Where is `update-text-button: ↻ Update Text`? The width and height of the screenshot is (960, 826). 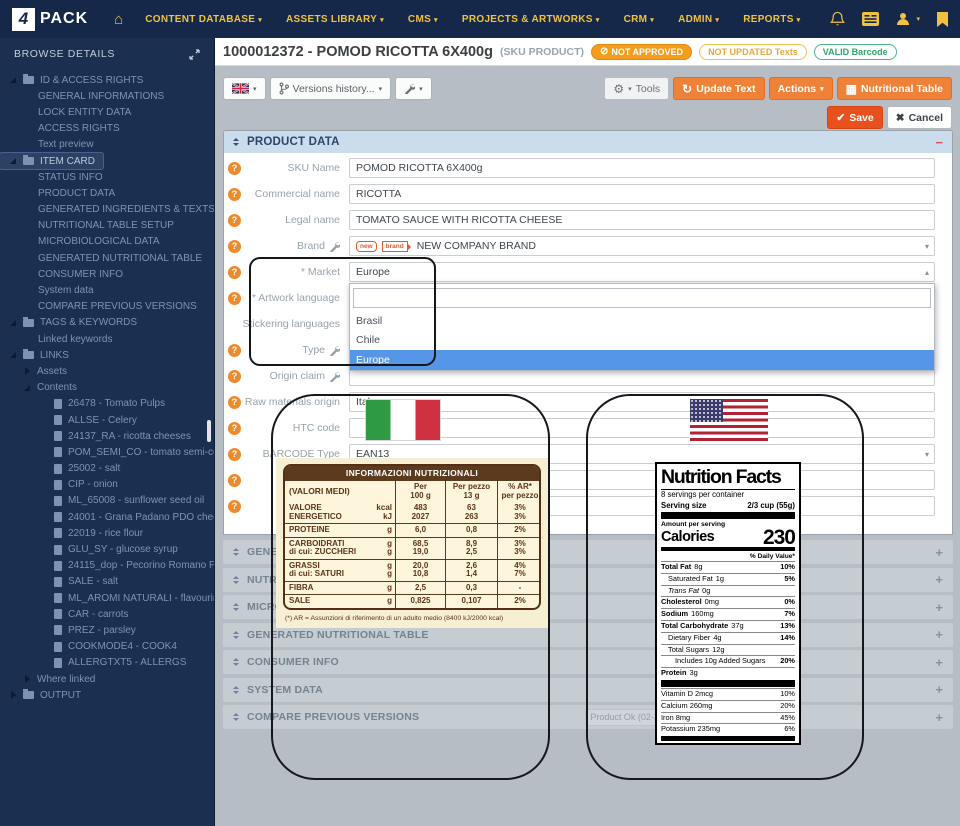 update-text-button: ↻ Update Text is located at coordinates (719, 88).